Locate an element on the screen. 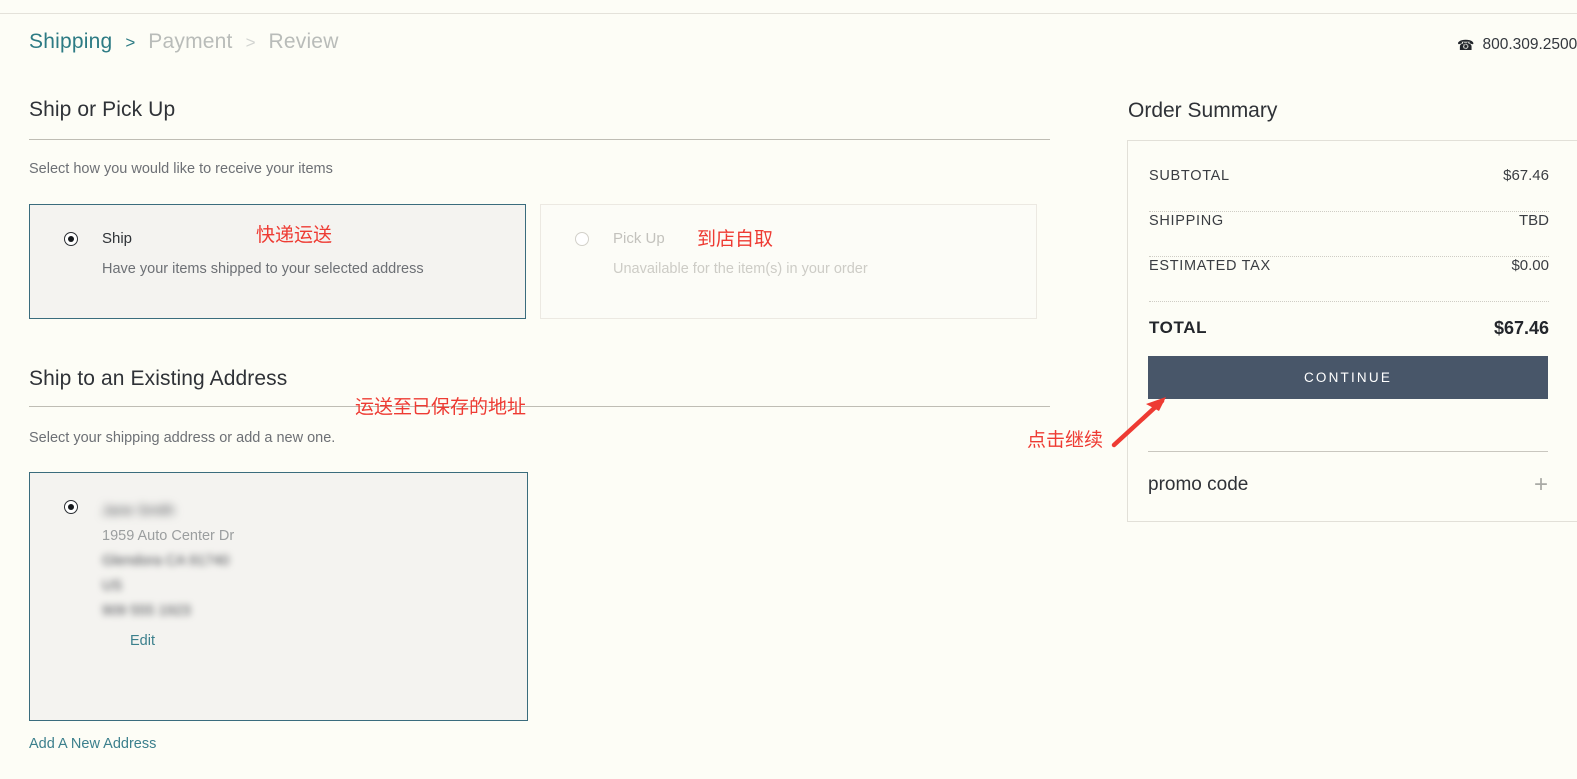 The image size is (1577, 779). summary-row-estimated-tax: ESTIMATED TAX $0.00 is located at coordinates (1349, 279).